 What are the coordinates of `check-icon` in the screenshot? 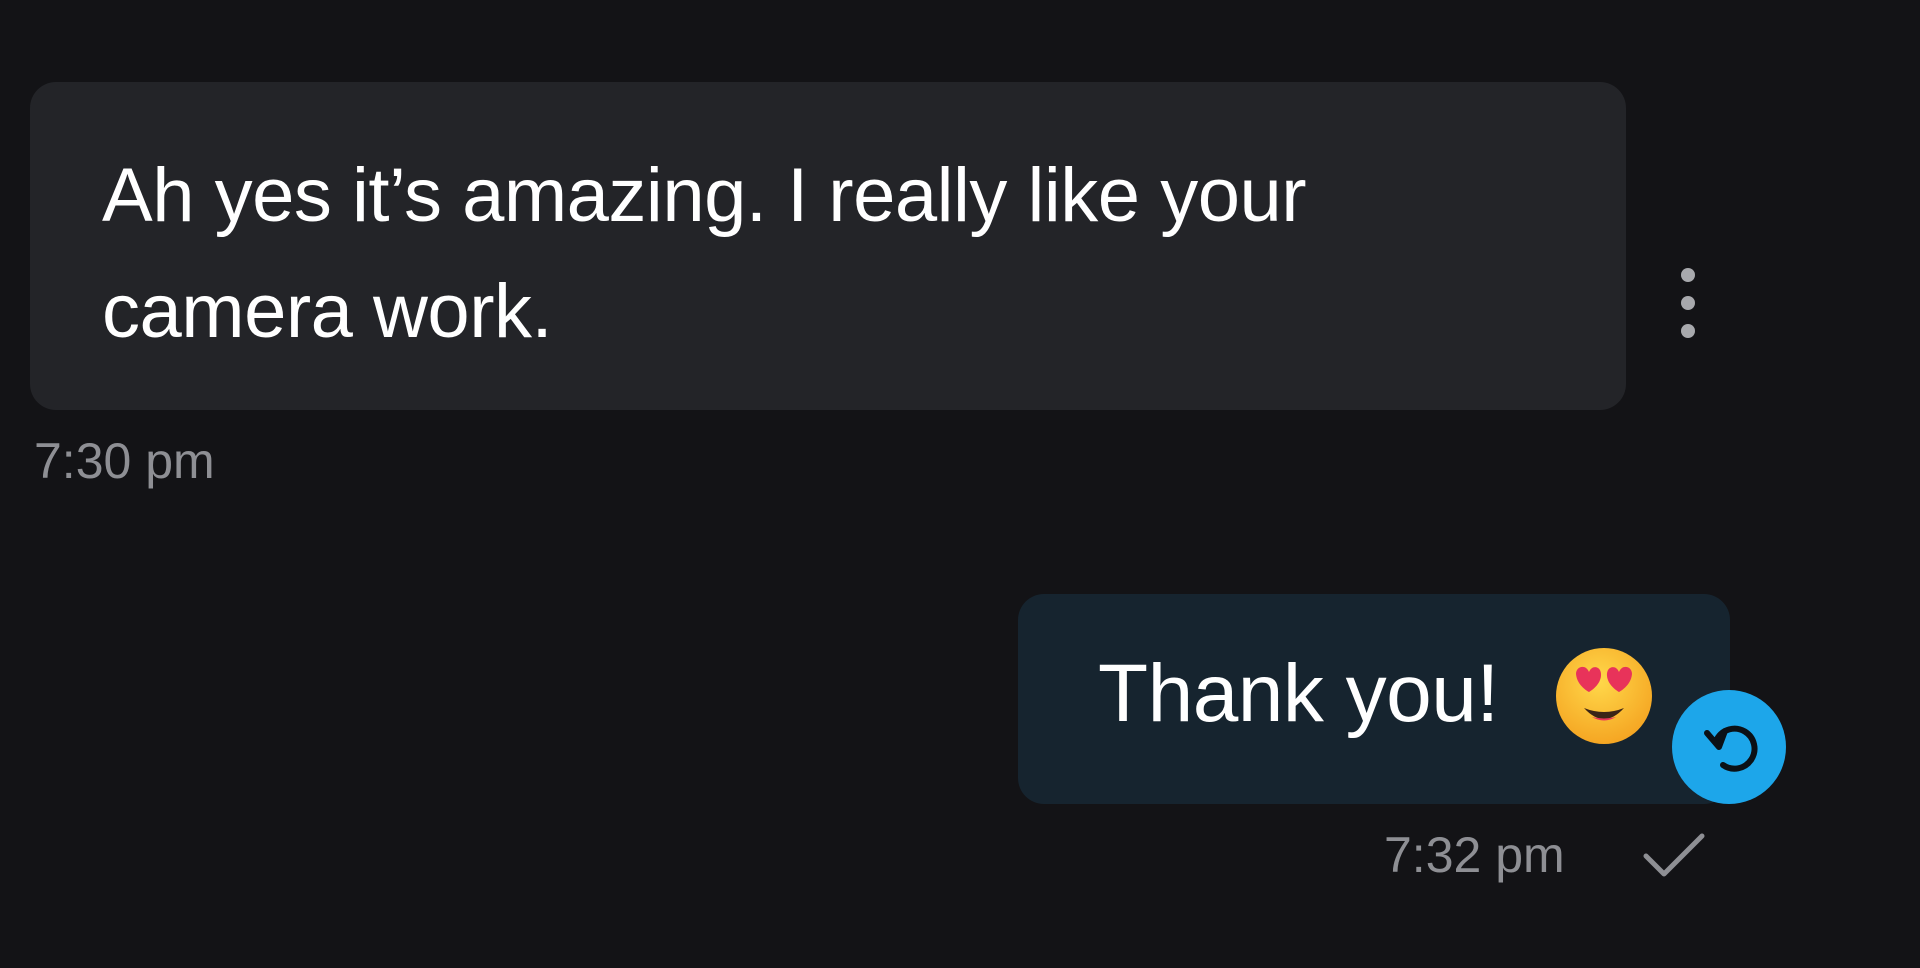 It's located at (1674, 855).